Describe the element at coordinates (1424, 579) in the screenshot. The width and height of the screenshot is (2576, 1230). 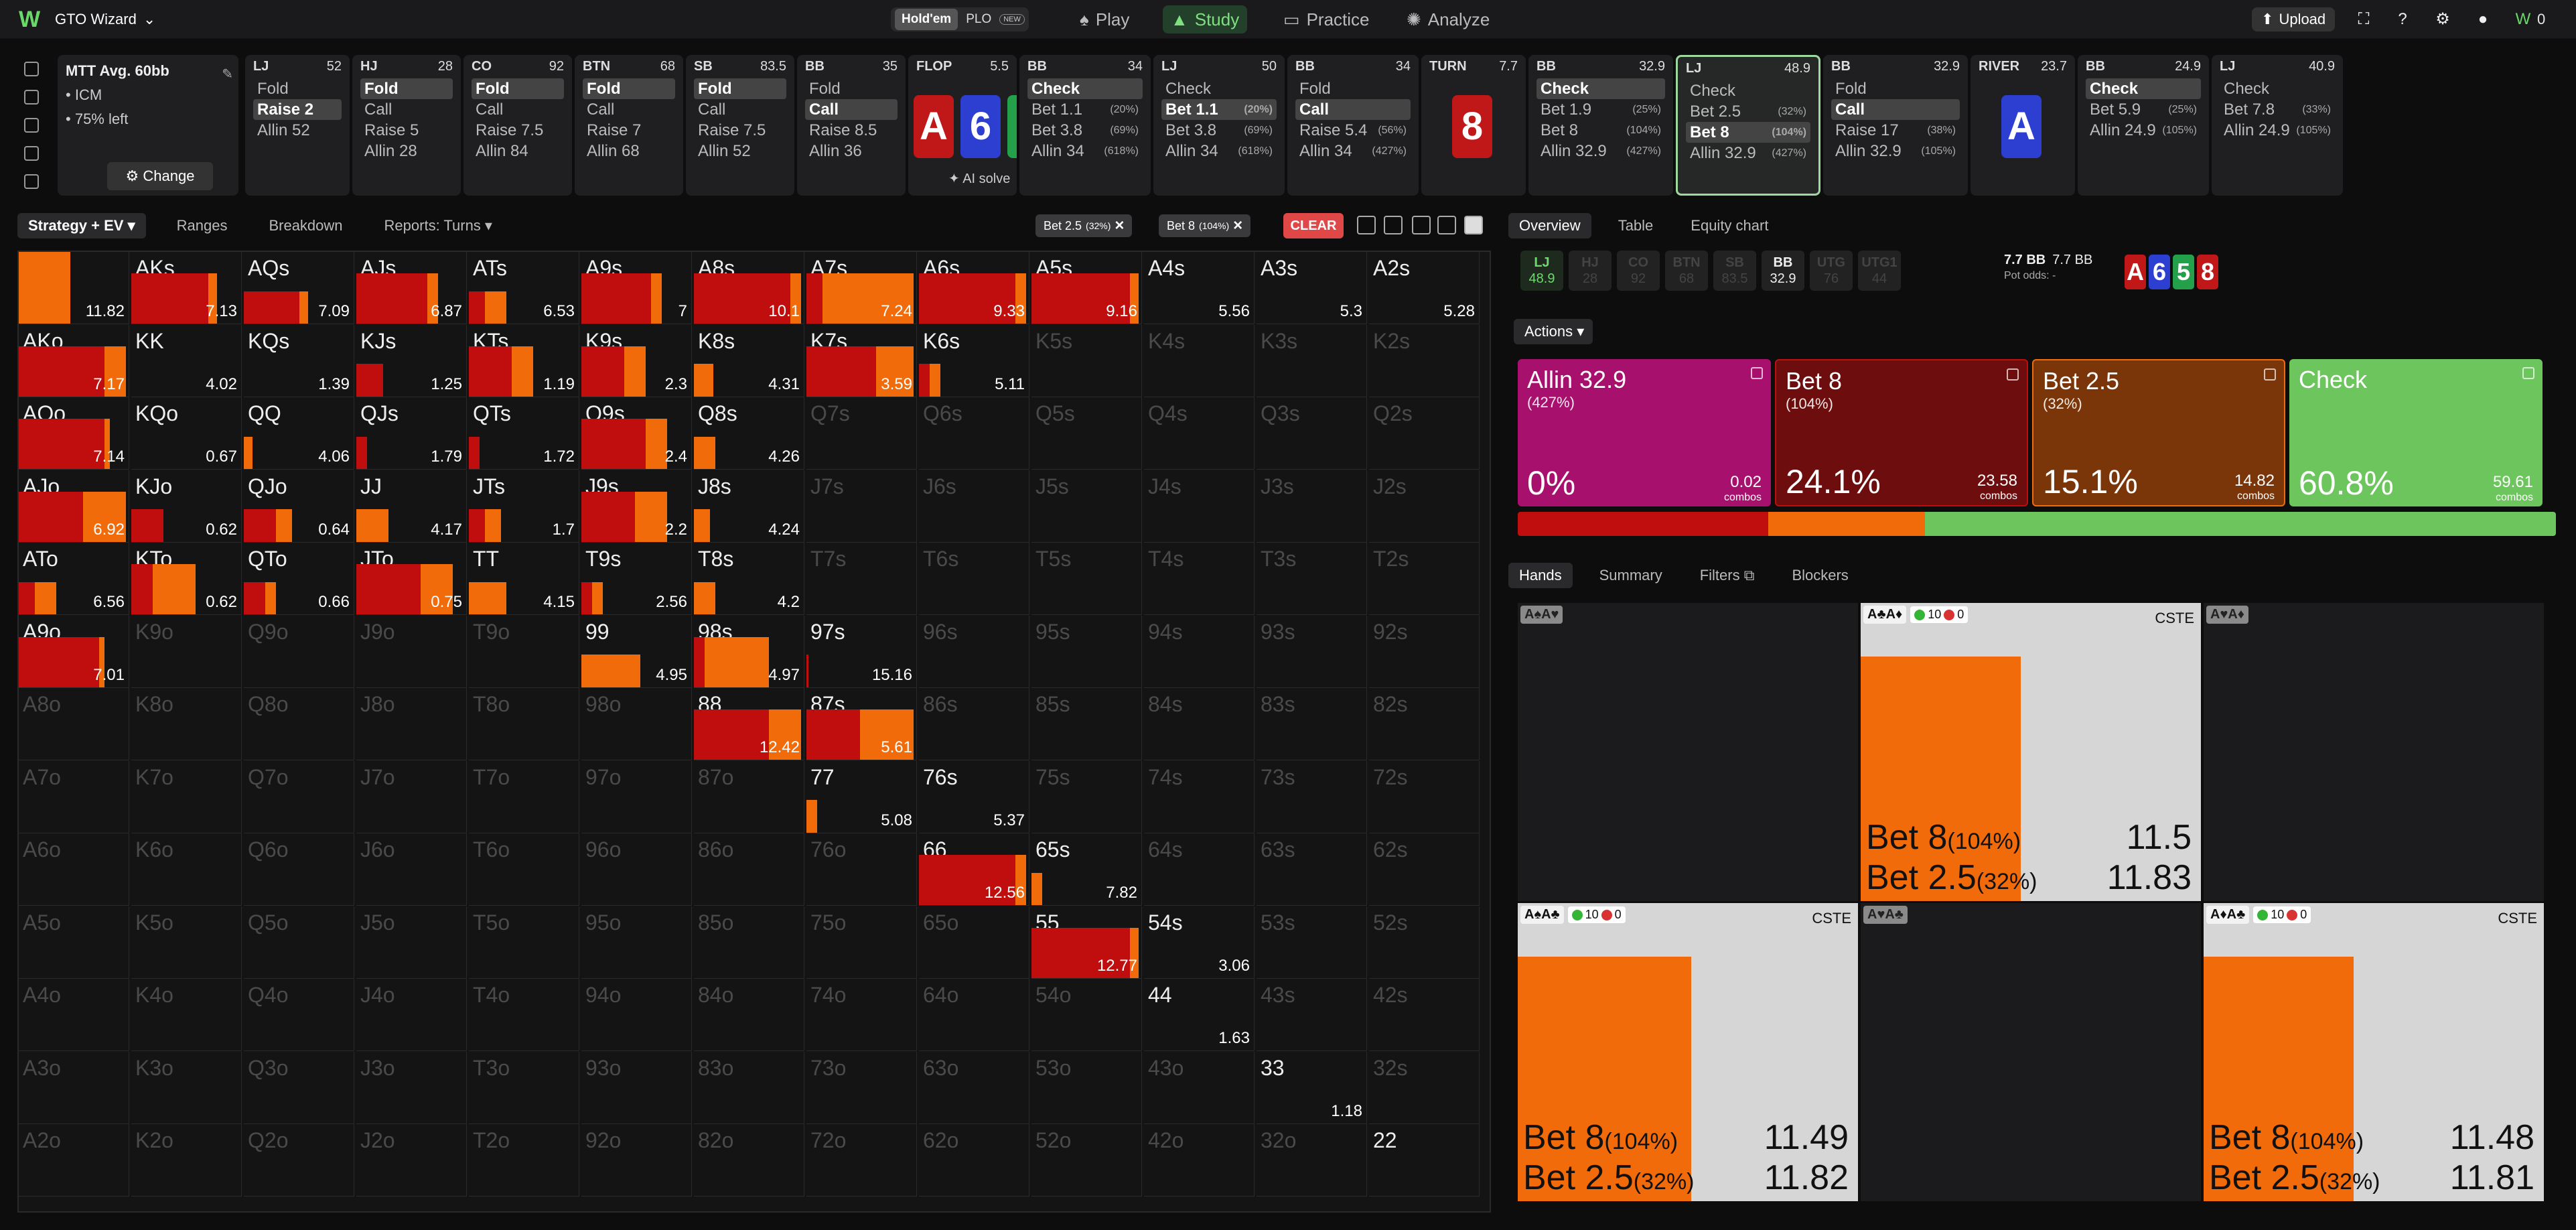
I see `hand-cell-t2s: T2s` at that location.